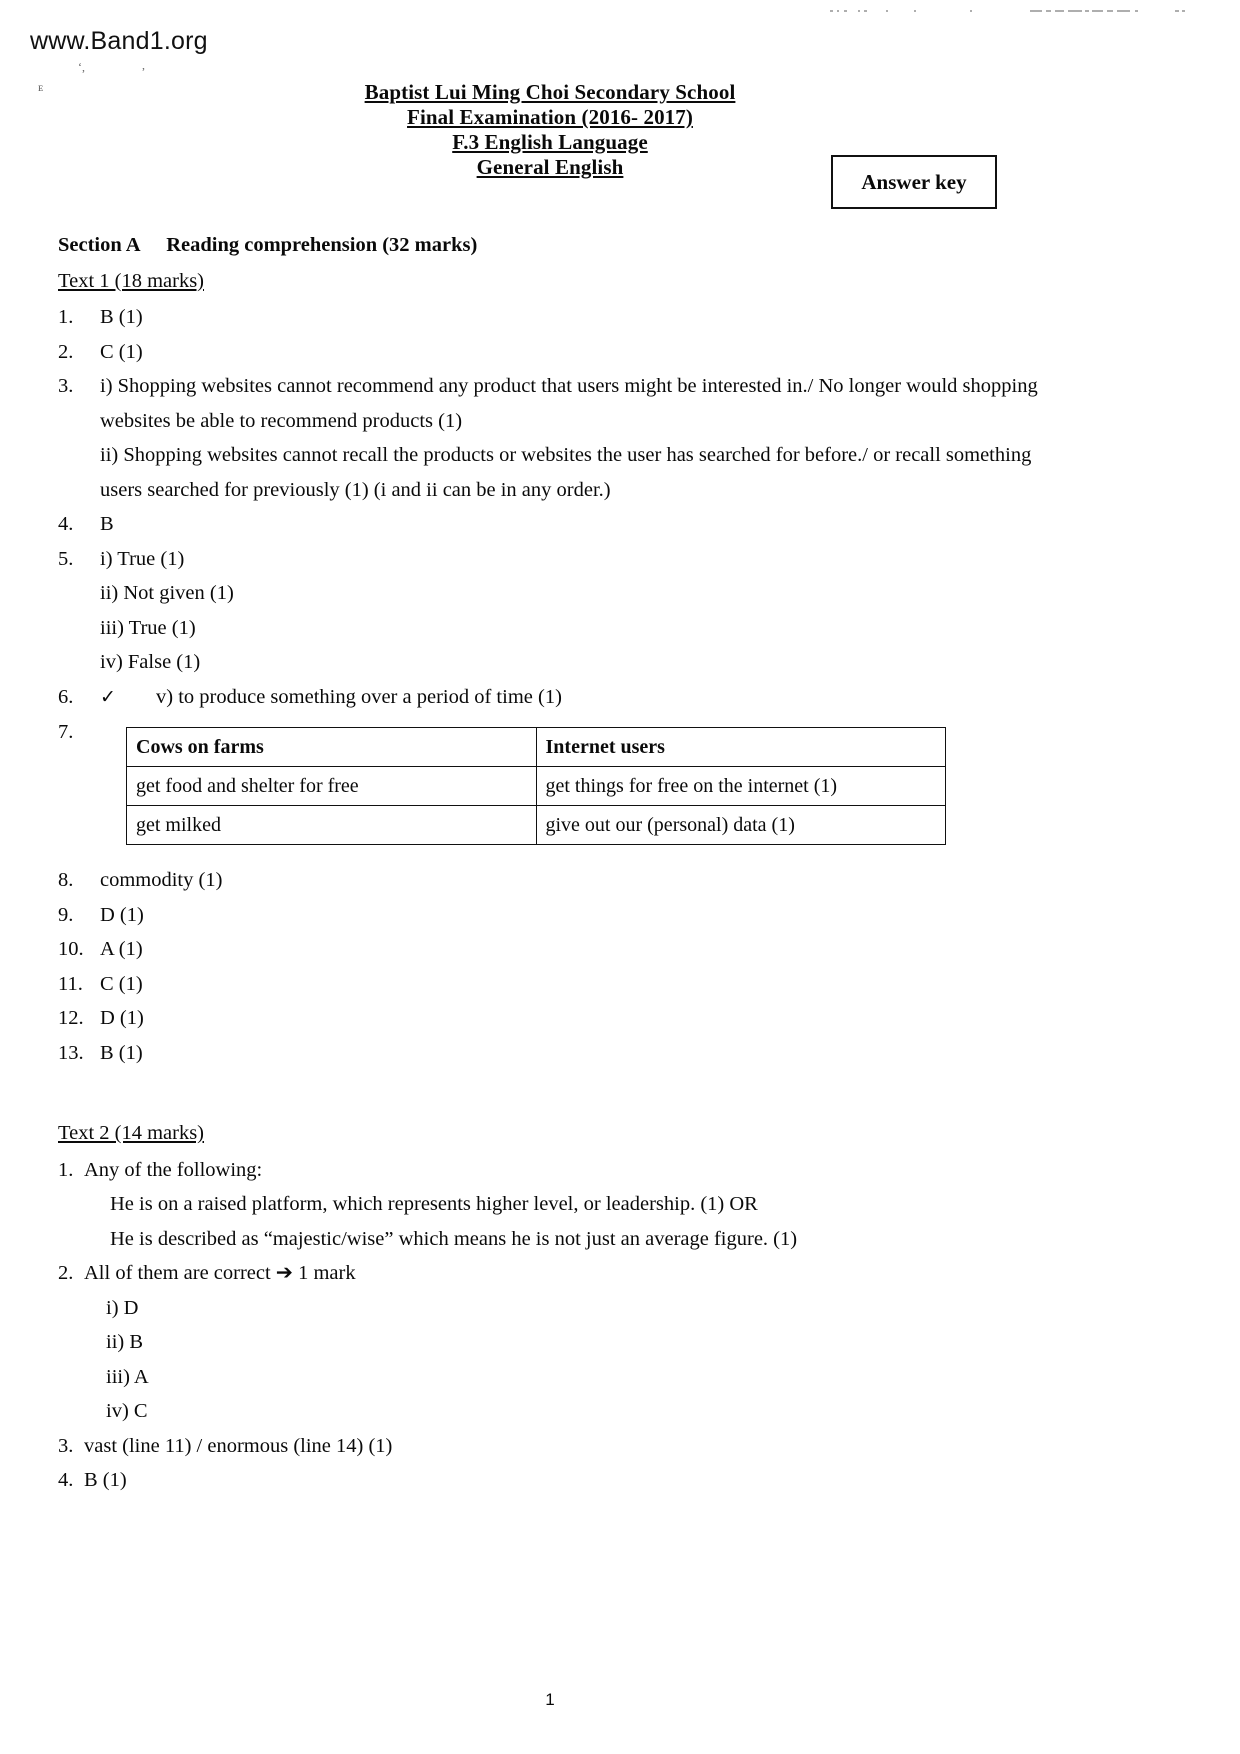 The height and width of the screenshot is (1754, 1240). Describe the element at coordinates (127, 1376) in the screenshot. I see `item-sub-iii: iii) A` at that location.